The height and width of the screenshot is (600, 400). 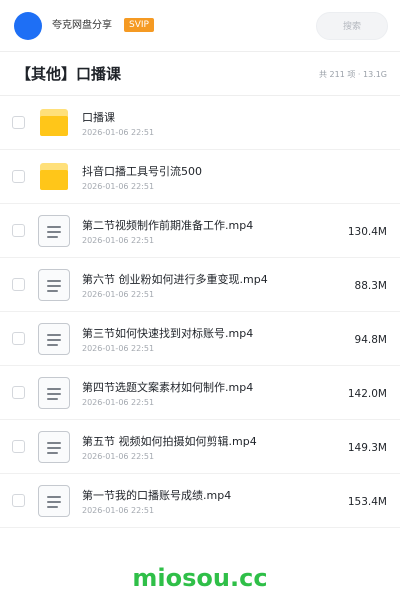 I want to click on item-name: 第二节视频制作前期准备工作.mp4, so click(x=168, y=225).